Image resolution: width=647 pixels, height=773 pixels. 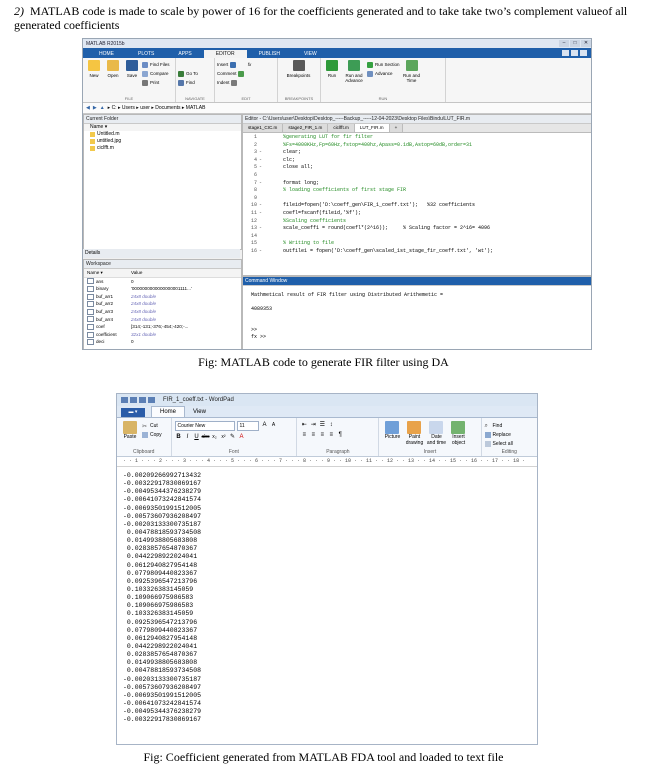 What do you see at coordinates (106, 54) in the screenshot?
I see `tab-home: HOME` at bounding box center [106, 54].